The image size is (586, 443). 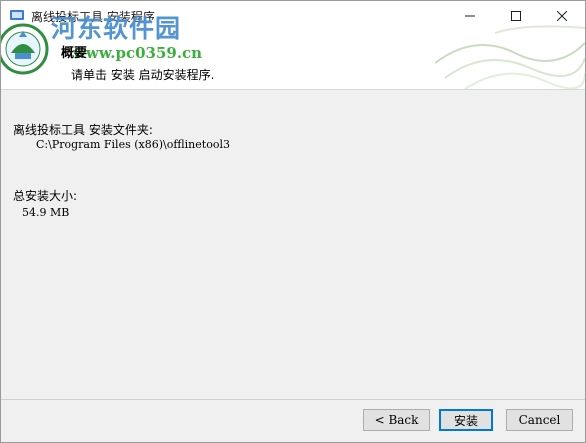 What do you see at coordinates (74, 53) in the screenshot?
I see `page-title: 概要` at bounding box center [74, 53].